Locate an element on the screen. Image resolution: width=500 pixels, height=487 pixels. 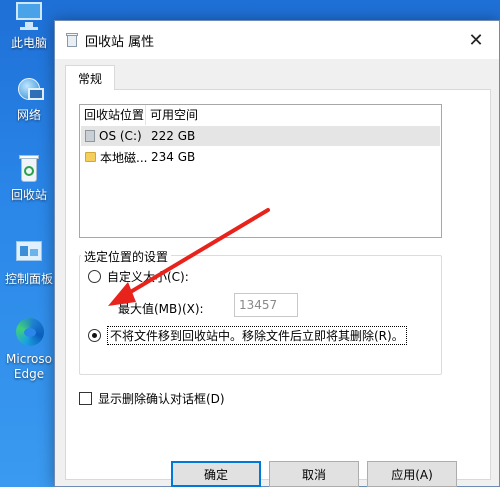
list-item: OS (C:) 222 GB is located at coordinates (260, 136).